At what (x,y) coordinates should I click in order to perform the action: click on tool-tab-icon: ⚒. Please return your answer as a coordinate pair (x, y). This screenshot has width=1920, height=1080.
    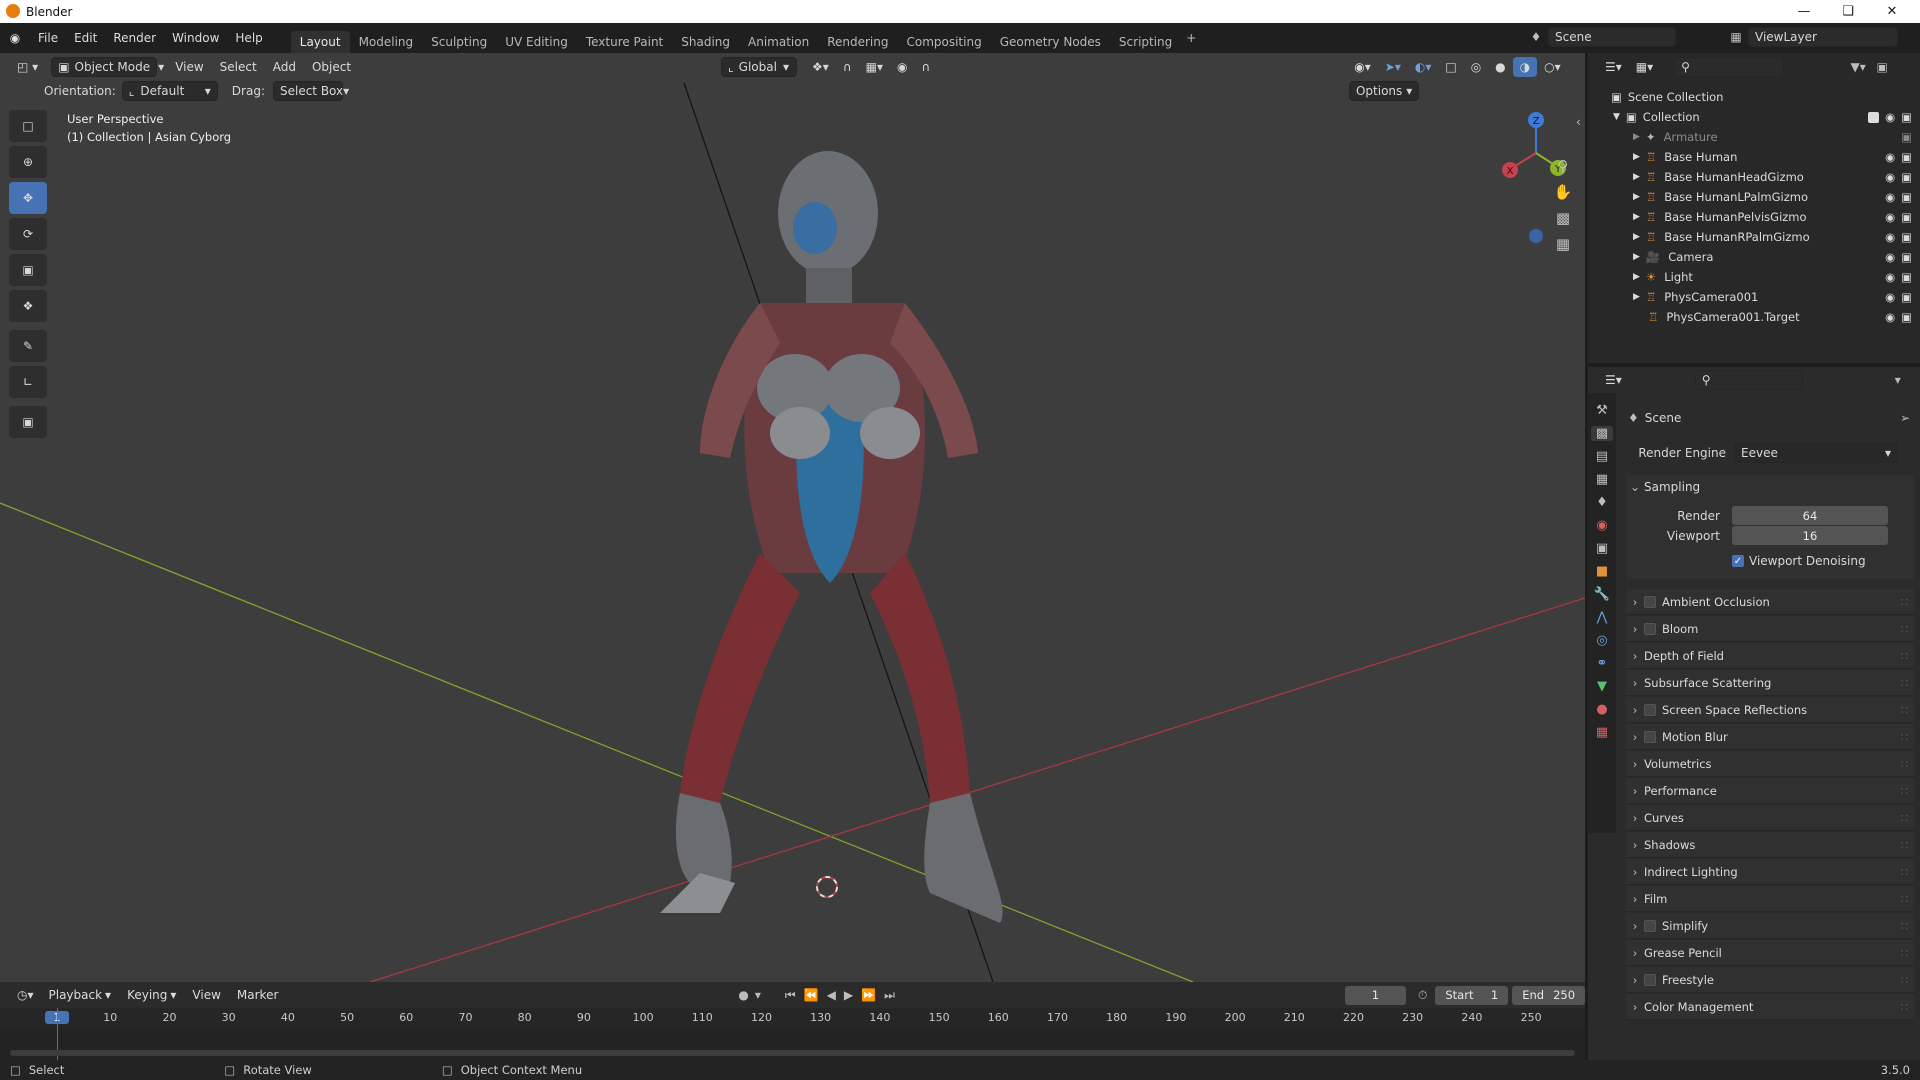
    Looking at the image, I should click on (1602, 410).